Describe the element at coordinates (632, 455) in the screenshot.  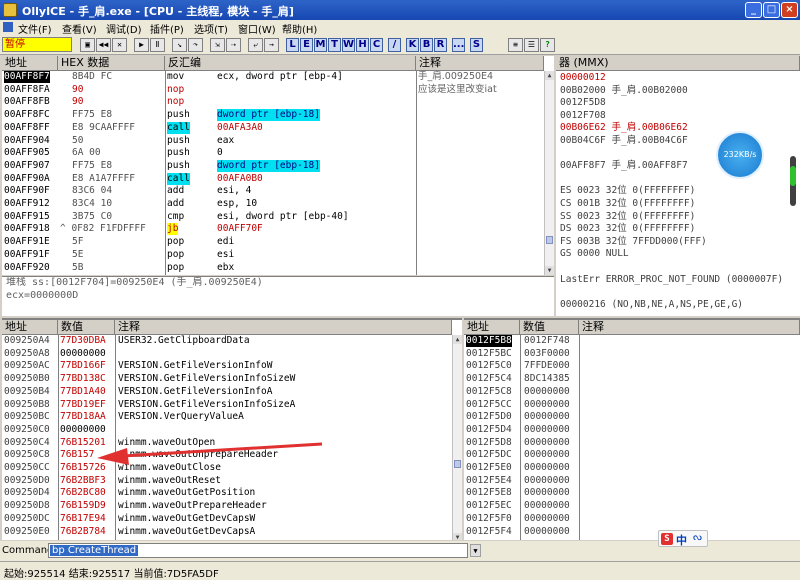
I see `stack-row: 0012F5DC 00000000` at that location.